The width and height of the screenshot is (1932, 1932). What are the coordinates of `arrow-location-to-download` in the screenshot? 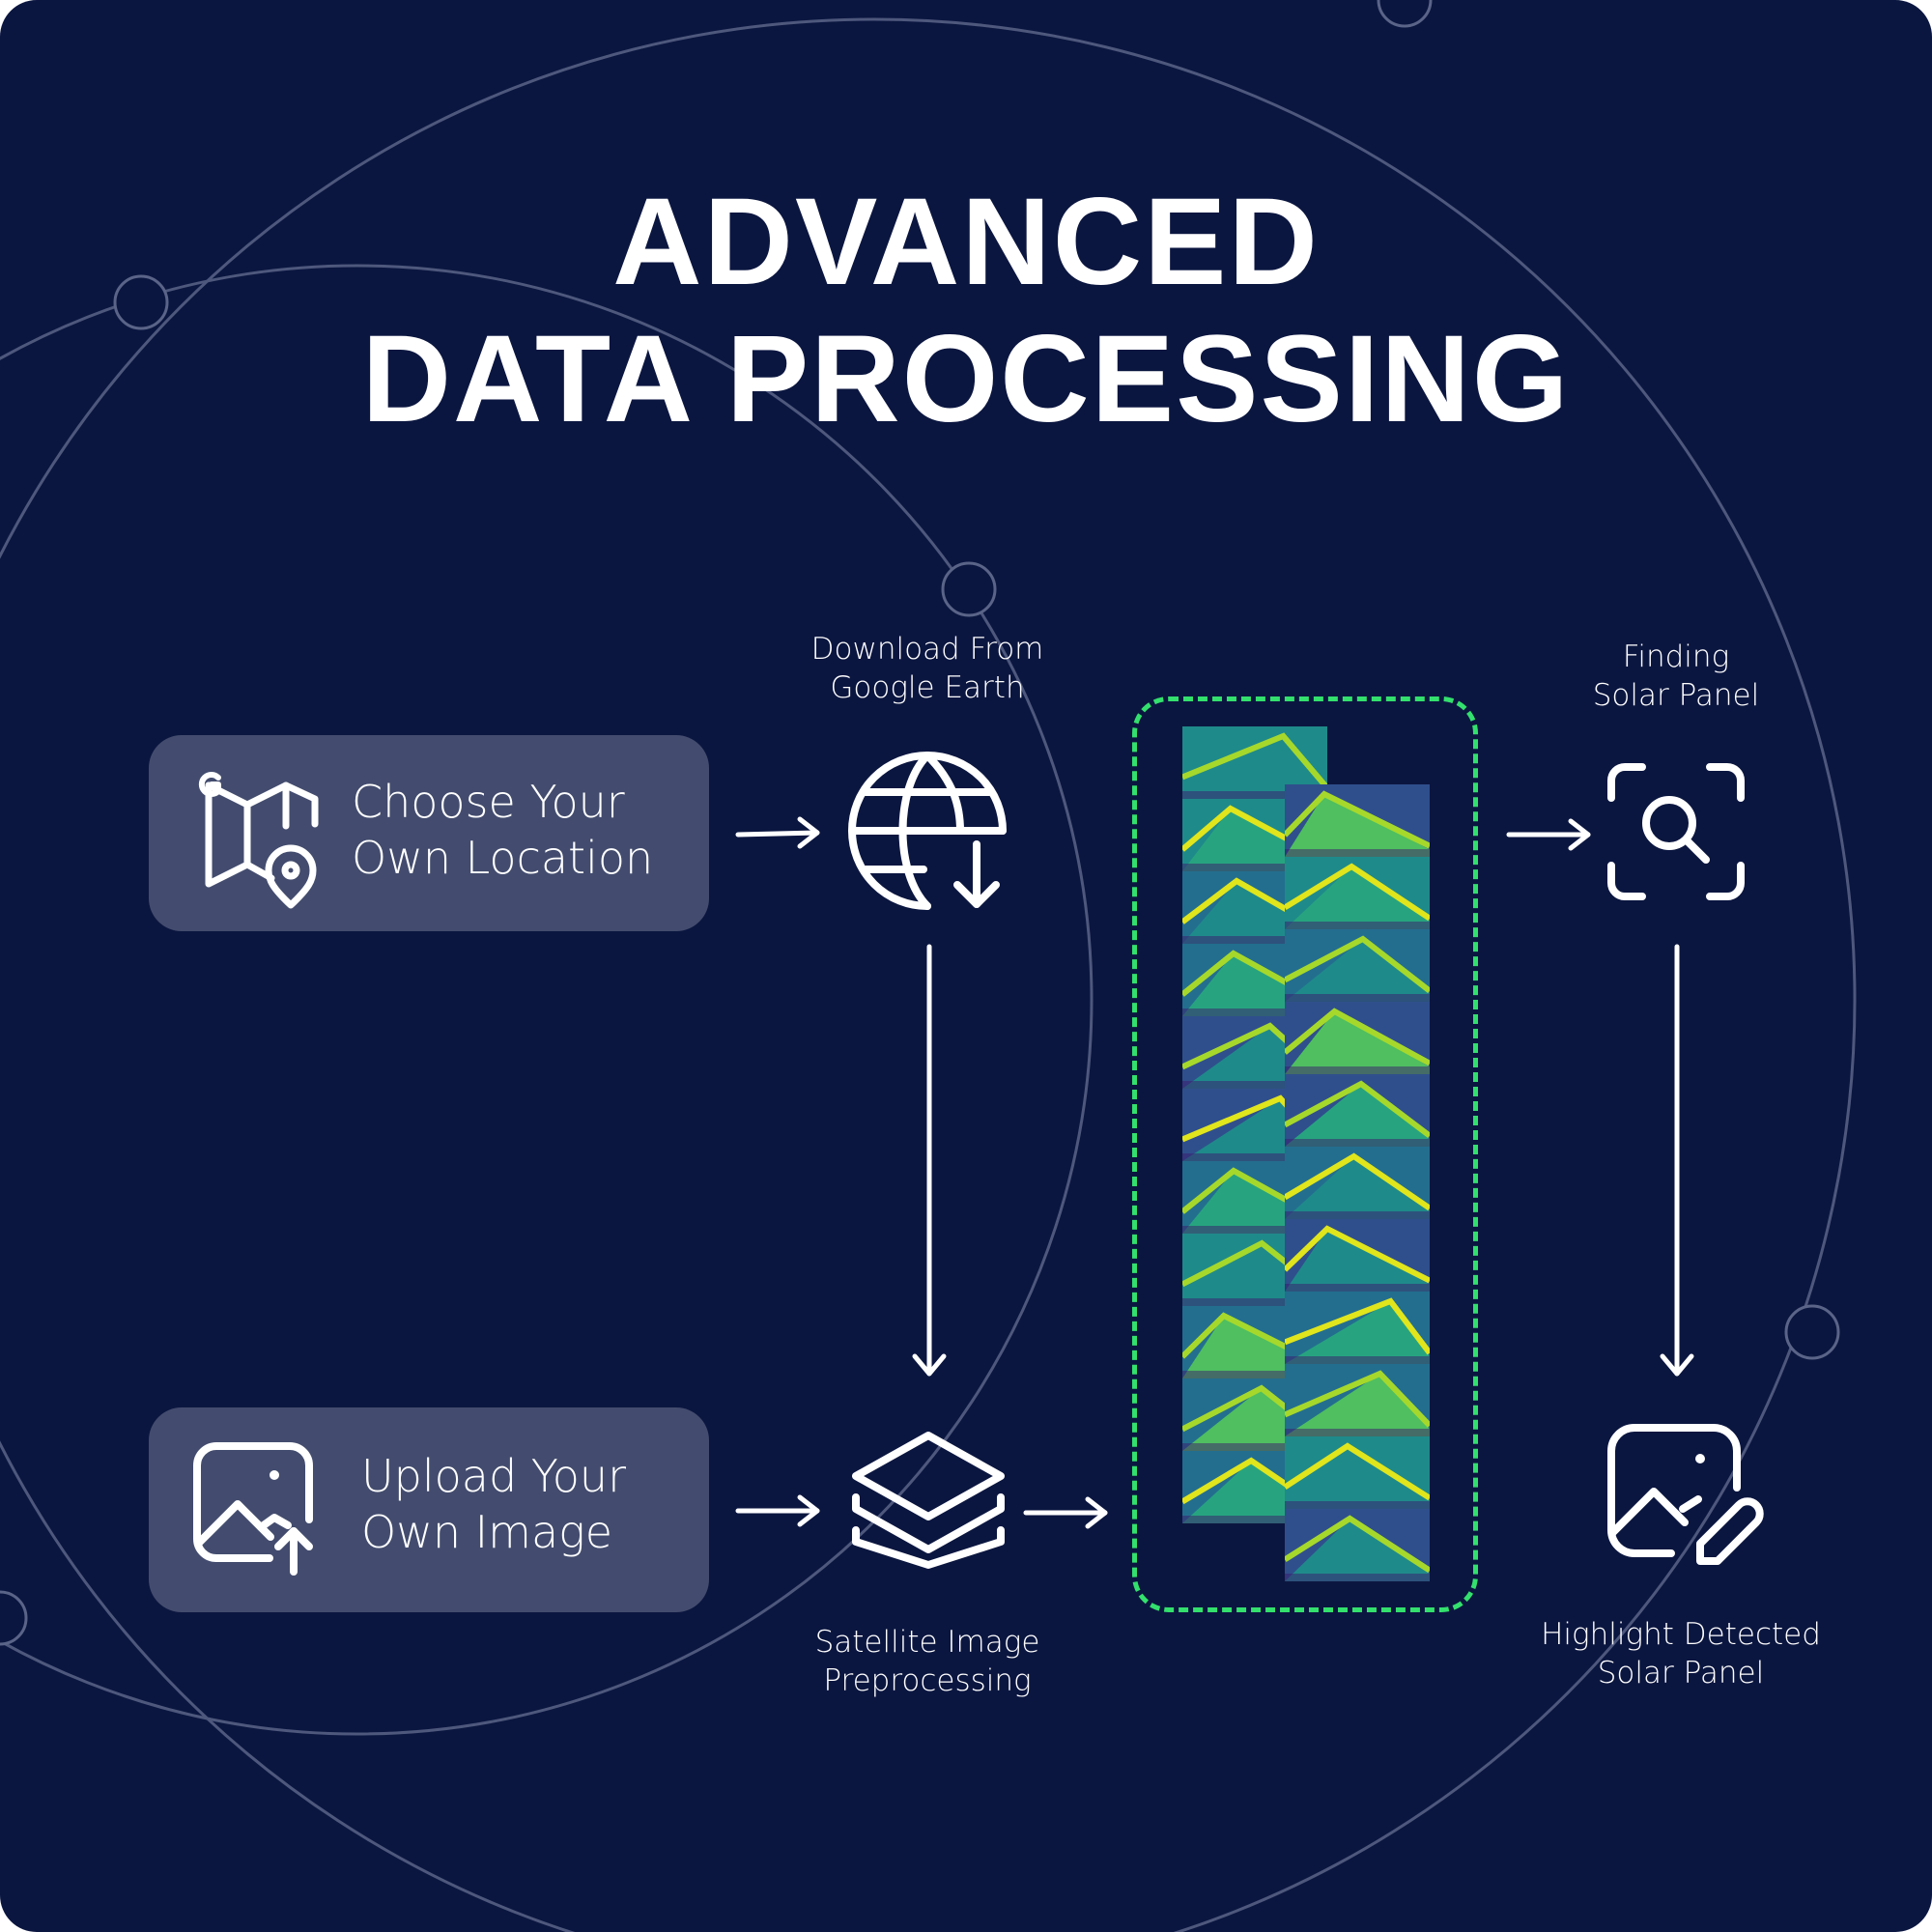 It's located at (777, 832).